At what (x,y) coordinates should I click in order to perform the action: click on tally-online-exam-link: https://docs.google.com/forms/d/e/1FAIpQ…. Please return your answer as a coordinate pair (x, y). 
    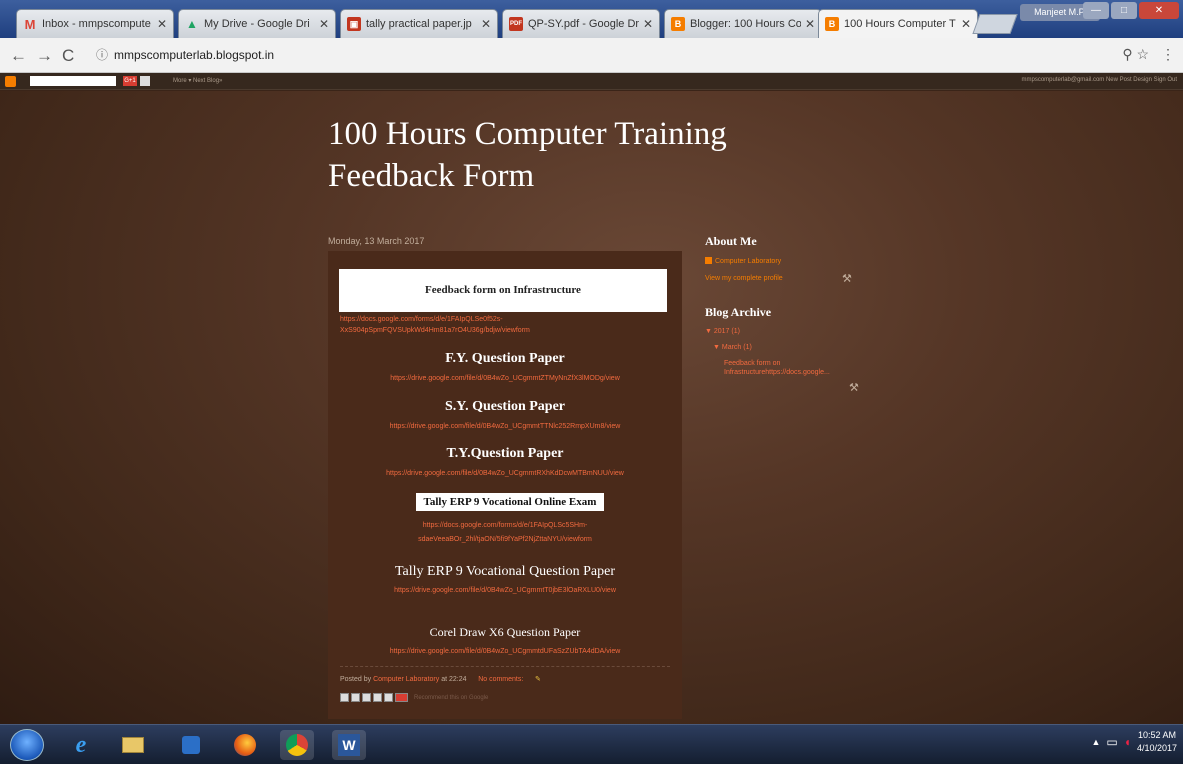
    Looking at the image, I should click on (505, 533).